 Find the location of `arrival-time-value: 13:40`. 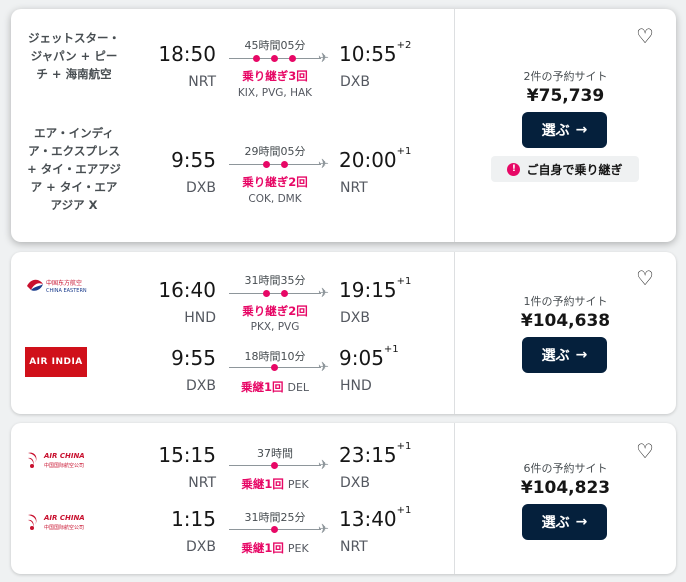

arrival-time-value: 13:40 is located at coordinates (368, 519).